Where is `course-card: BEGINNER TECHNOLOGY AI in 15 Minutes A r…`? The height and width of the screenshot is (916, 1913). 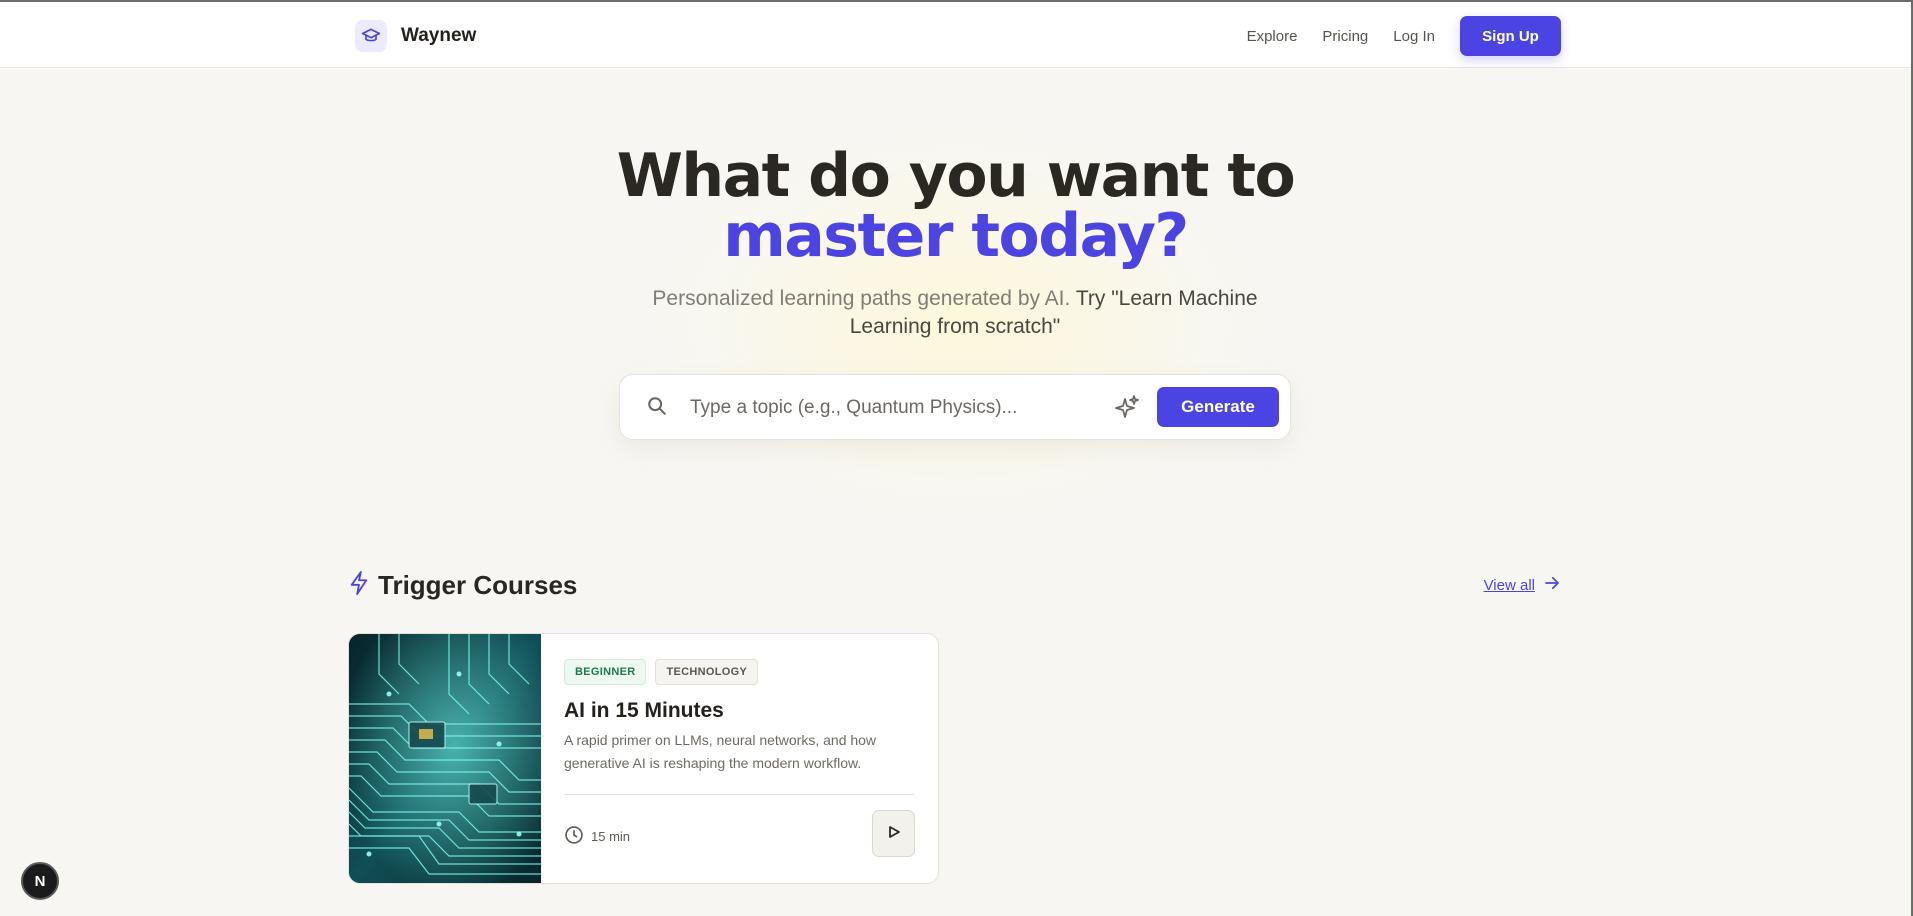
course-card: BEGINNER TECHNOLOGY AI in 15 Minutes A r… is located at coordinates (643, 758).